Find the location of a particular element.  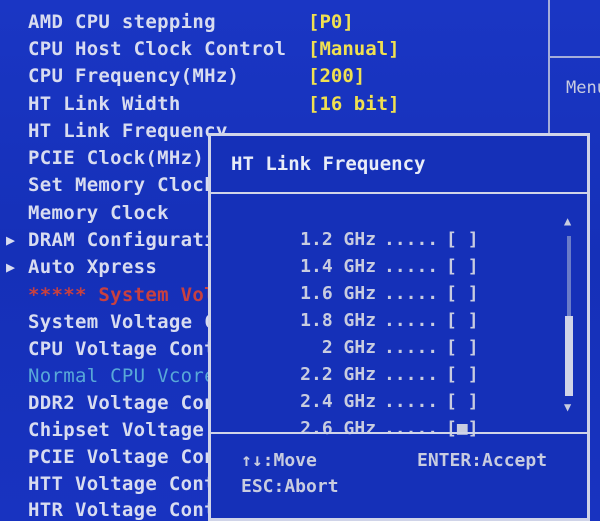

menu-item-label: HTT Voltage Contr is located at coordinates (128, 484).